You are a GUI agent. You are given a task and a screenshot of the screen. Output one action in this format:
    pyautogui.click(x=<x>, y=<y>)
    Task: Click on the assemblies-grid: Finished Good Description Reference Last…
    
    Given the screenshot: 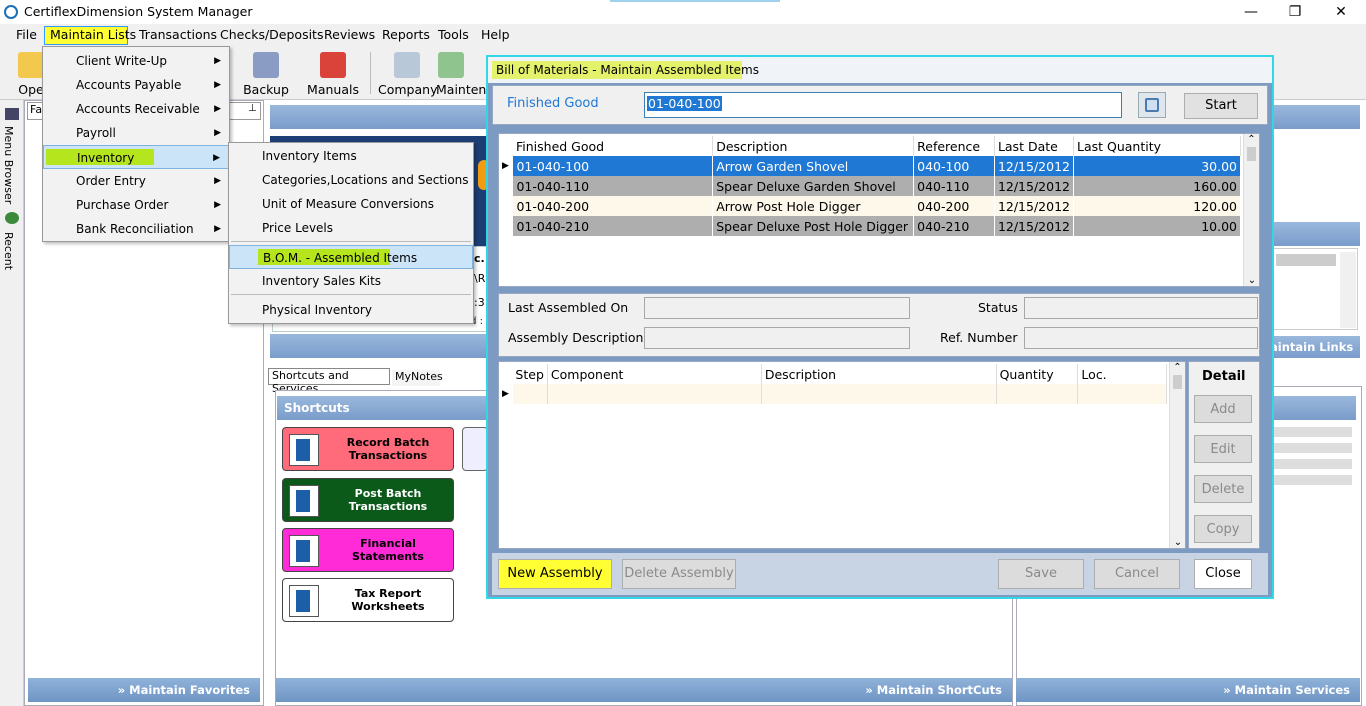 What is the action you would take?
    pyautogui.click(x=879, y=210)
    